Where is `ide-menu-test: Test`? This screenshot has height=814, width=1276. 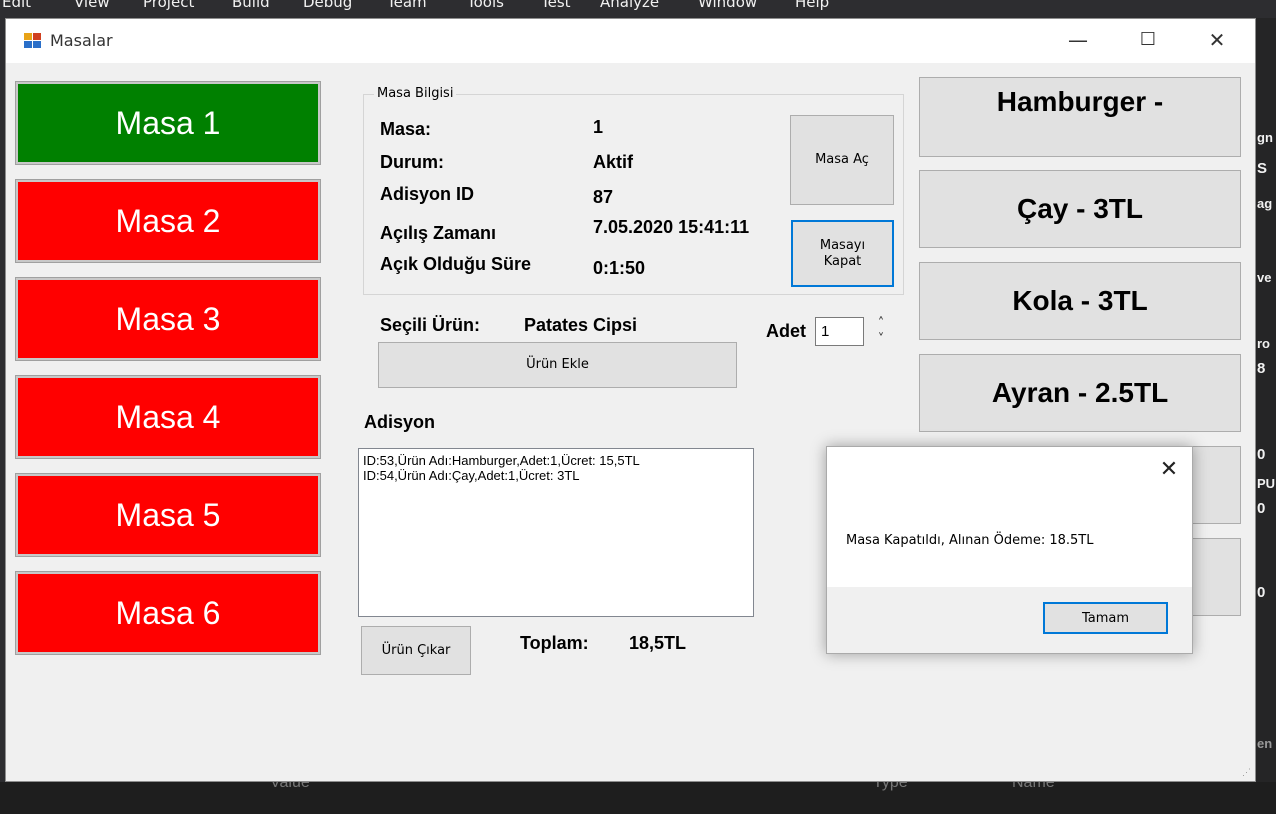
ide-menu-test: Test is located at coordinates (556, 5).